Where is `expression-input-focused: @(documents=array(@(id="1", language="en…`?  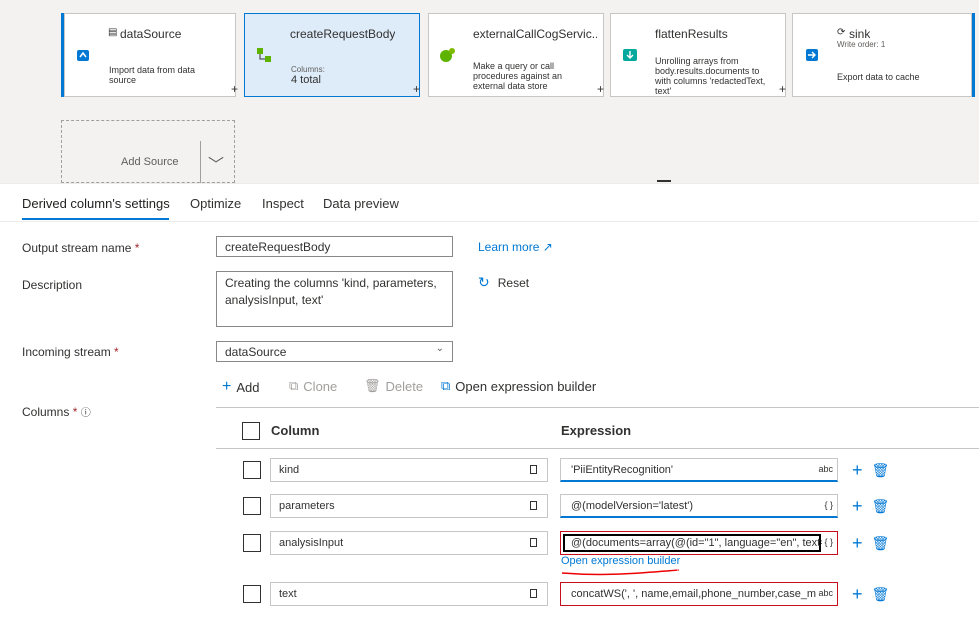 expression-input-focused: @(documents=array(@(id="1", language="en… is located at coordinates (699, 543).